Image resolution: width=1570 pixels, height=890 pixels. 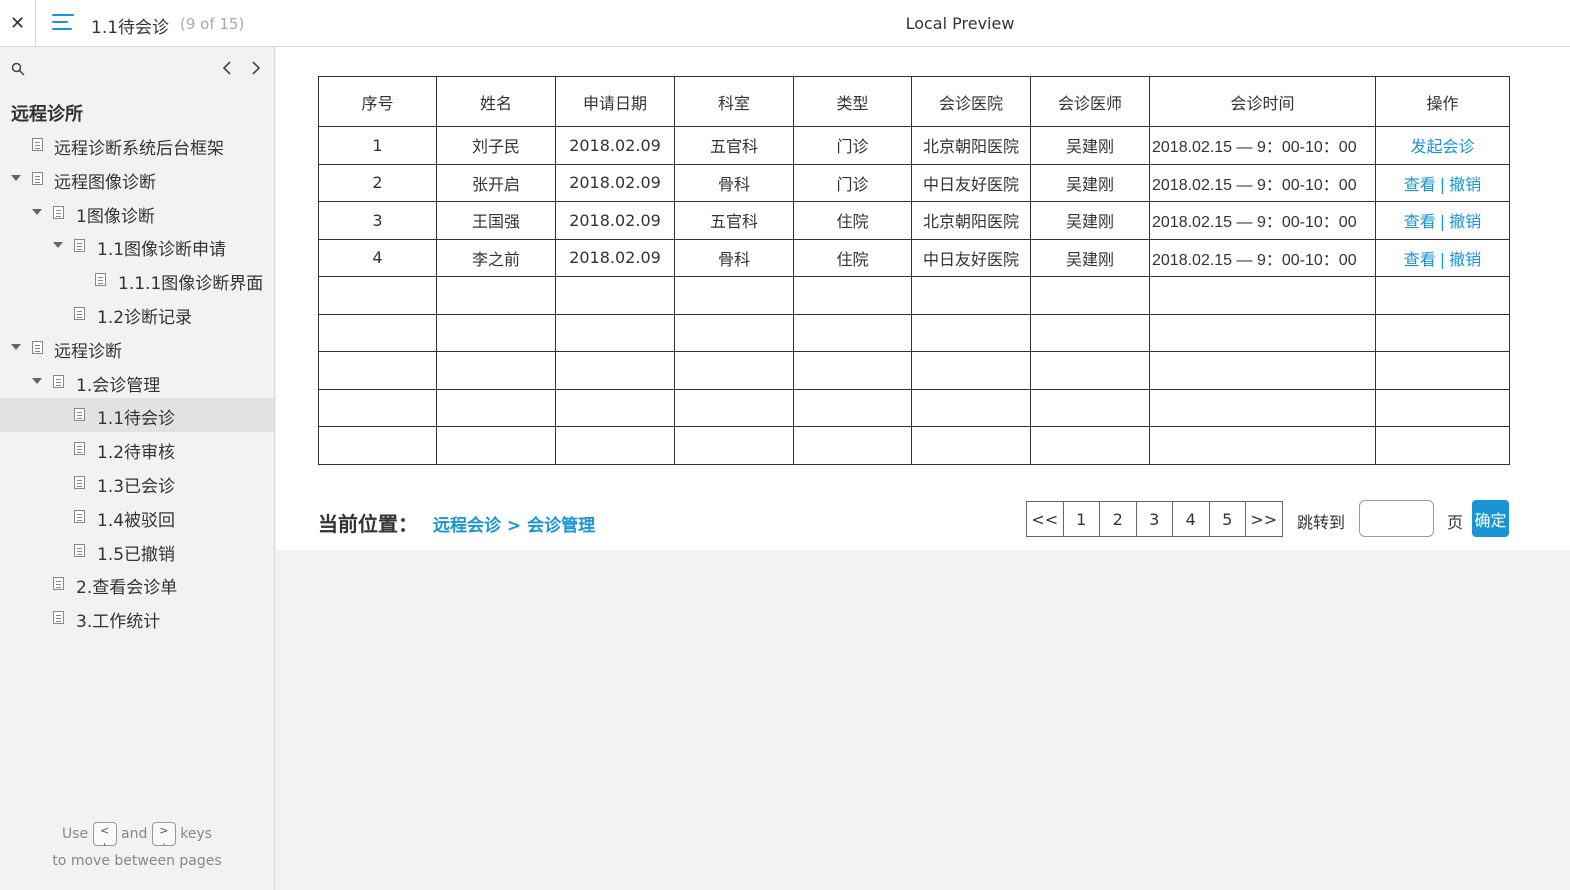 What do you see at coordinates (115, 216) in the screenshot?
I see `sidebar-item-label: 1图像诊断` at bounding box center [115, 216].